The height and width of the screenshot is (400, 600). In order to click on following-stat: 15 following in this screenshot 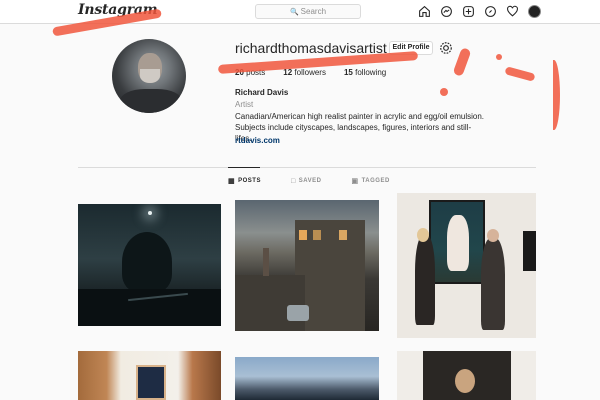, I will do `click(365, 72)`.